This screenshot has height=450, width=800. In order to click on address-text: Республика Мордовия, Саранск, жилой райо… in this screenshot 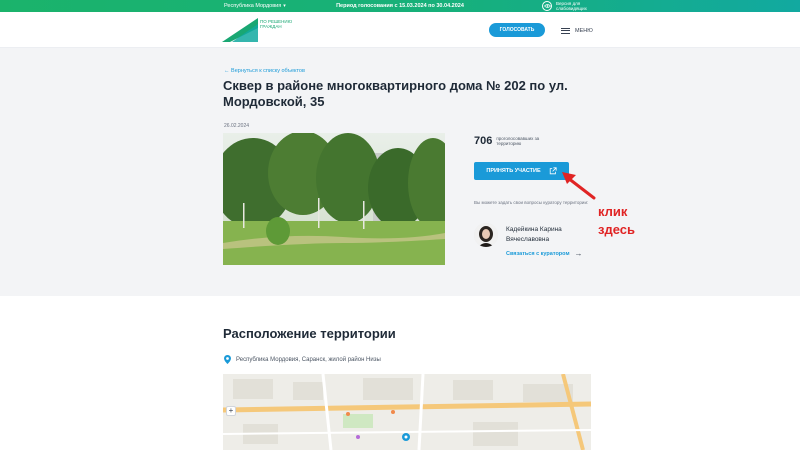, I will do `click(308, 359)`.